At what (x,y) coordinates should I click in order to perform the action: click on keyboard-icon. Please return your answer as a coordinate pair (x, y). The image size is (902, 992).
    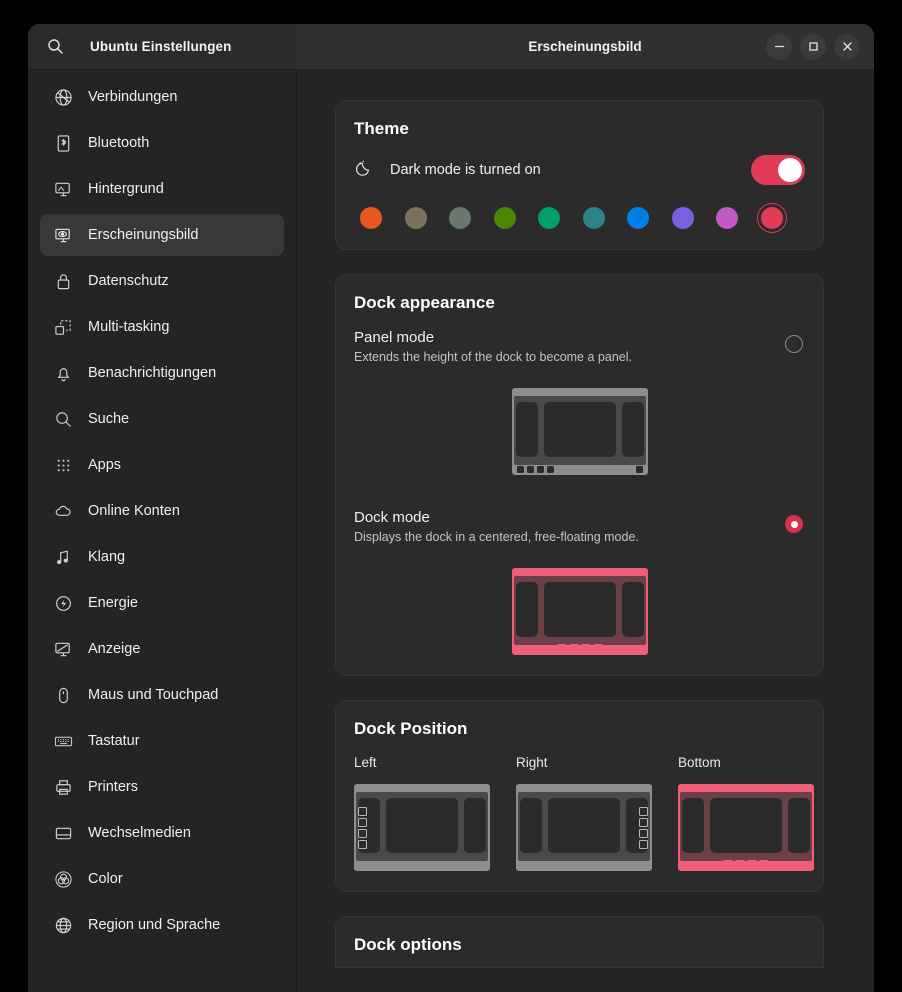
    Looking at the image, I should click on (63, 741).